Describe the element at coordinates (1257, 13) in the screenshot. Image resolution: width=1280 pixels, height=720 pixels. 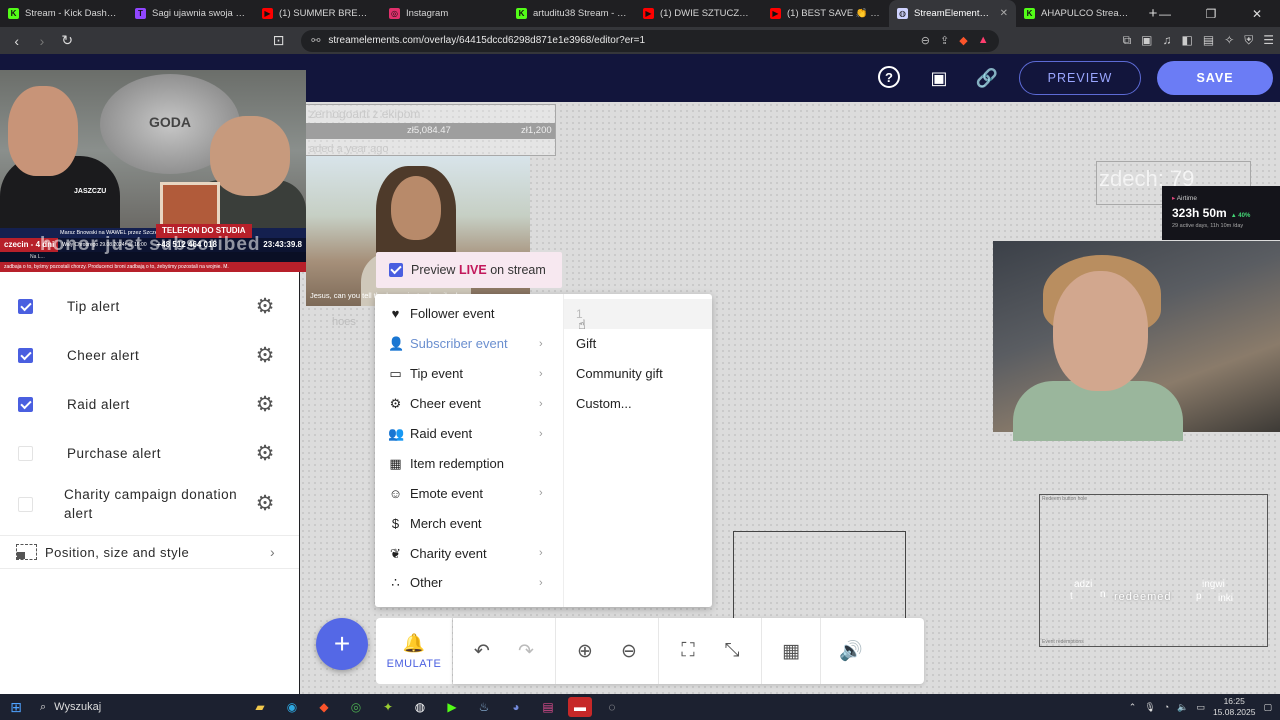
I see `close-window-icon: ✕` at that location.